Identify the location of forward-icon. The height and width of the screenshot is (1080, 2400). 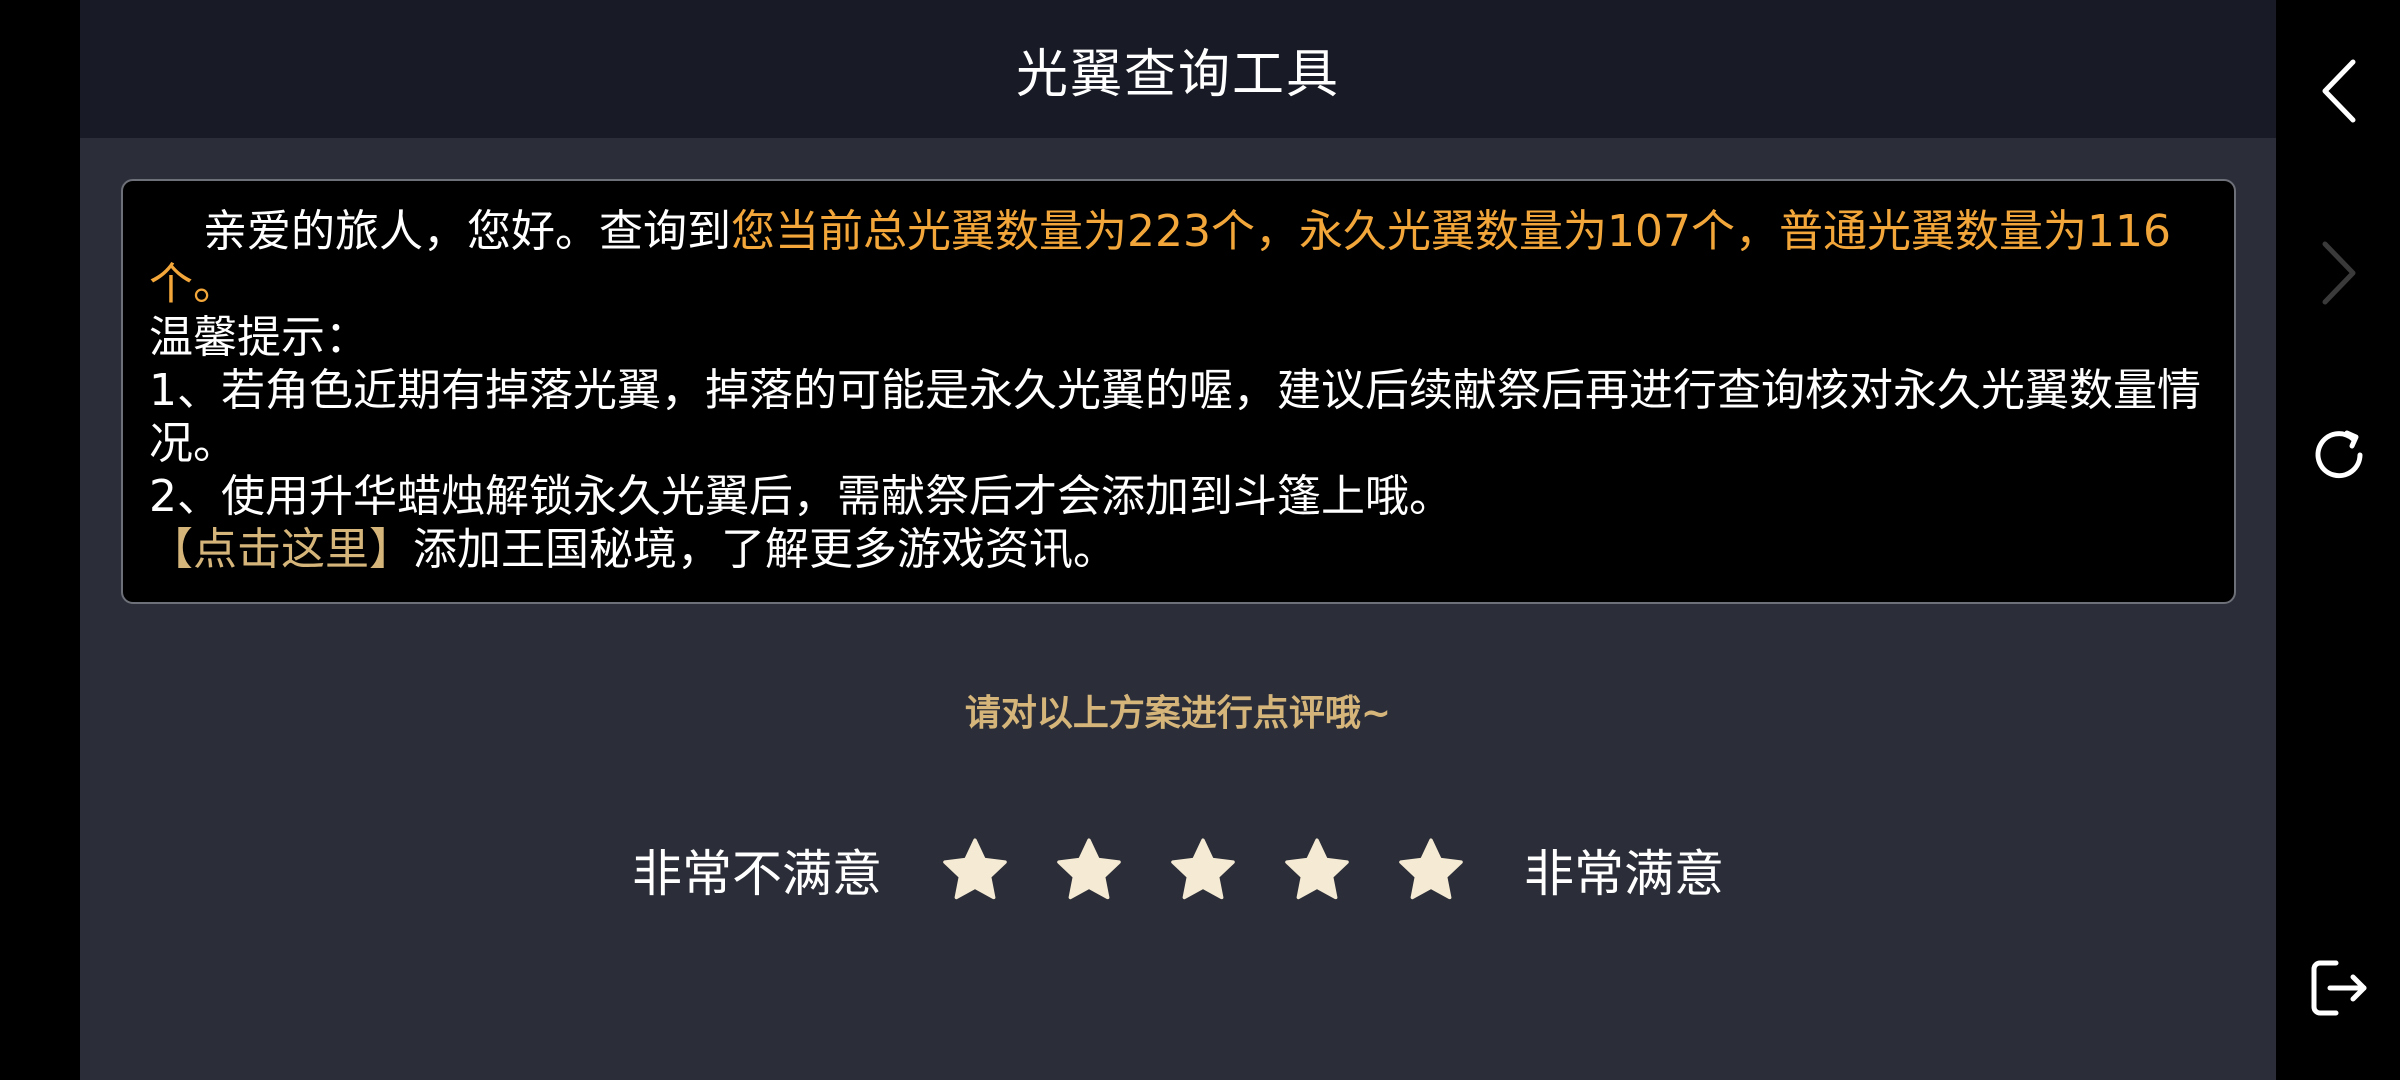
(2339, 273).